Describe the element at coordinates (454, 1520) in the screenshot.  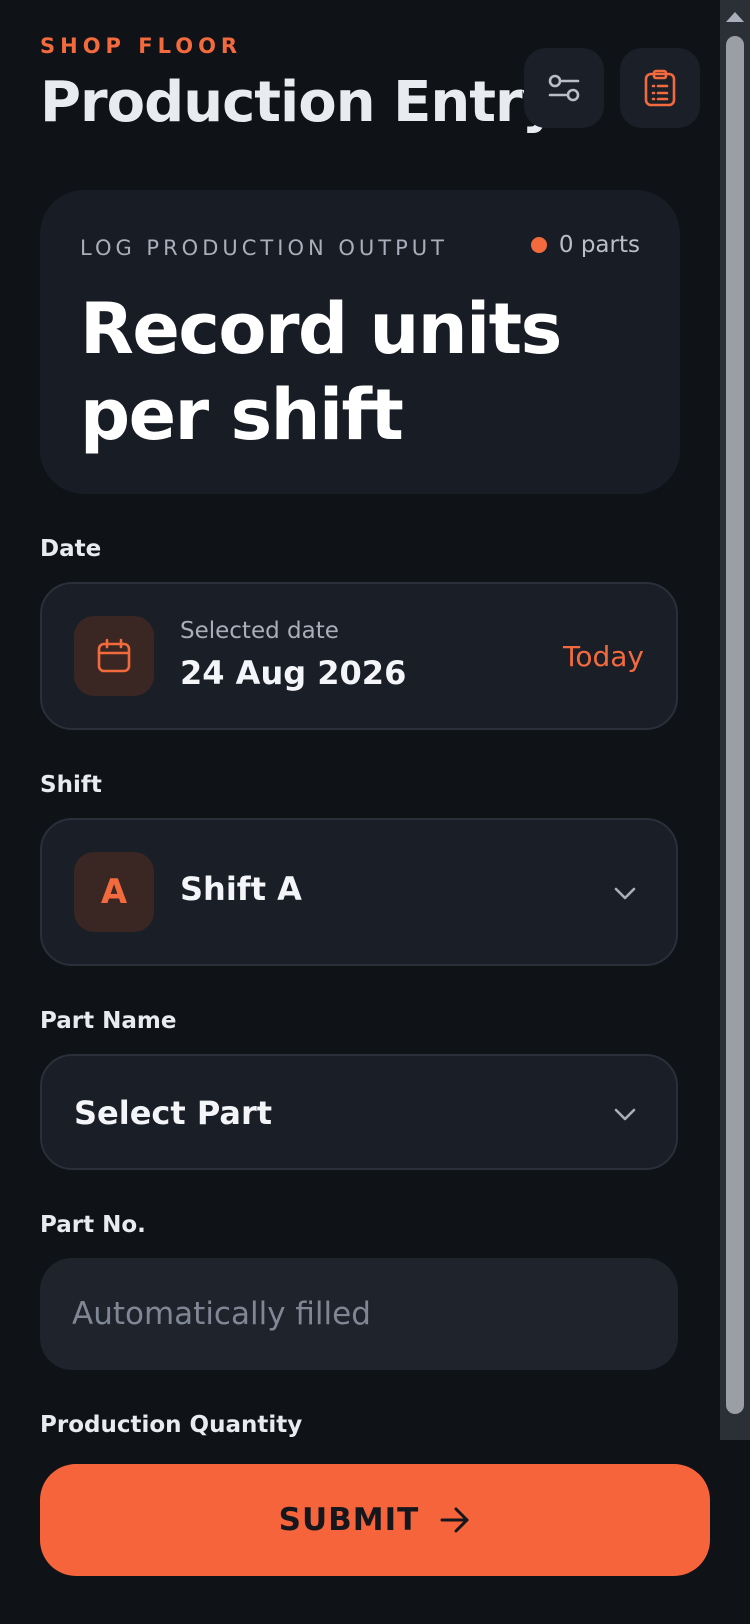
I see `arrow-right-icon` at that location.